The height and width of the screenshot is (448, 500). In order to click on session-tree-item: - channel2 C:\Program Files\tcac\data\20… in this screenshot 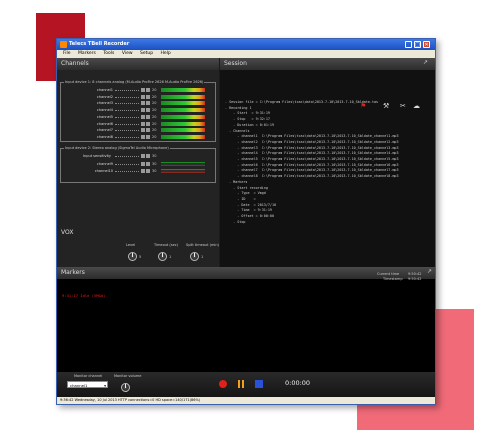, I will do `click(311, 143)`.